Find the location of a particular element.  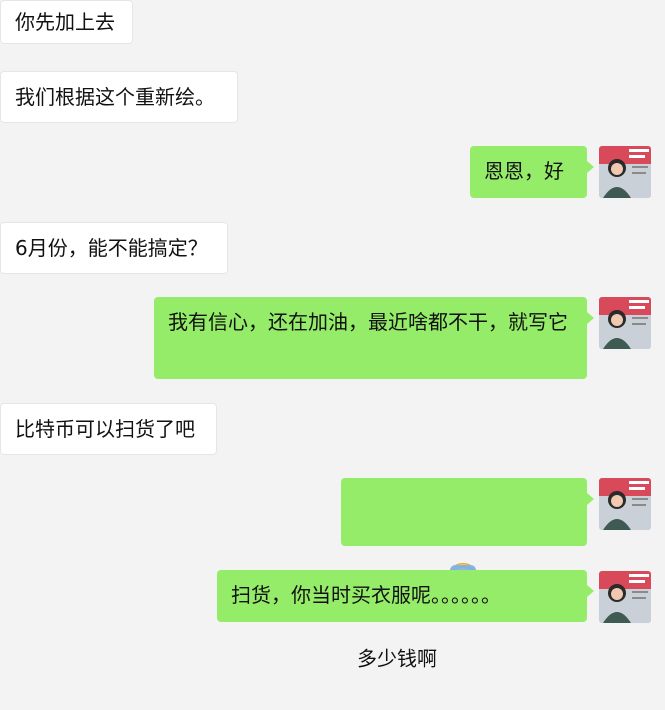

message-bubble: 扫货，你当时买衣服呢。。。。。。 is located at coordinates (405, 596).